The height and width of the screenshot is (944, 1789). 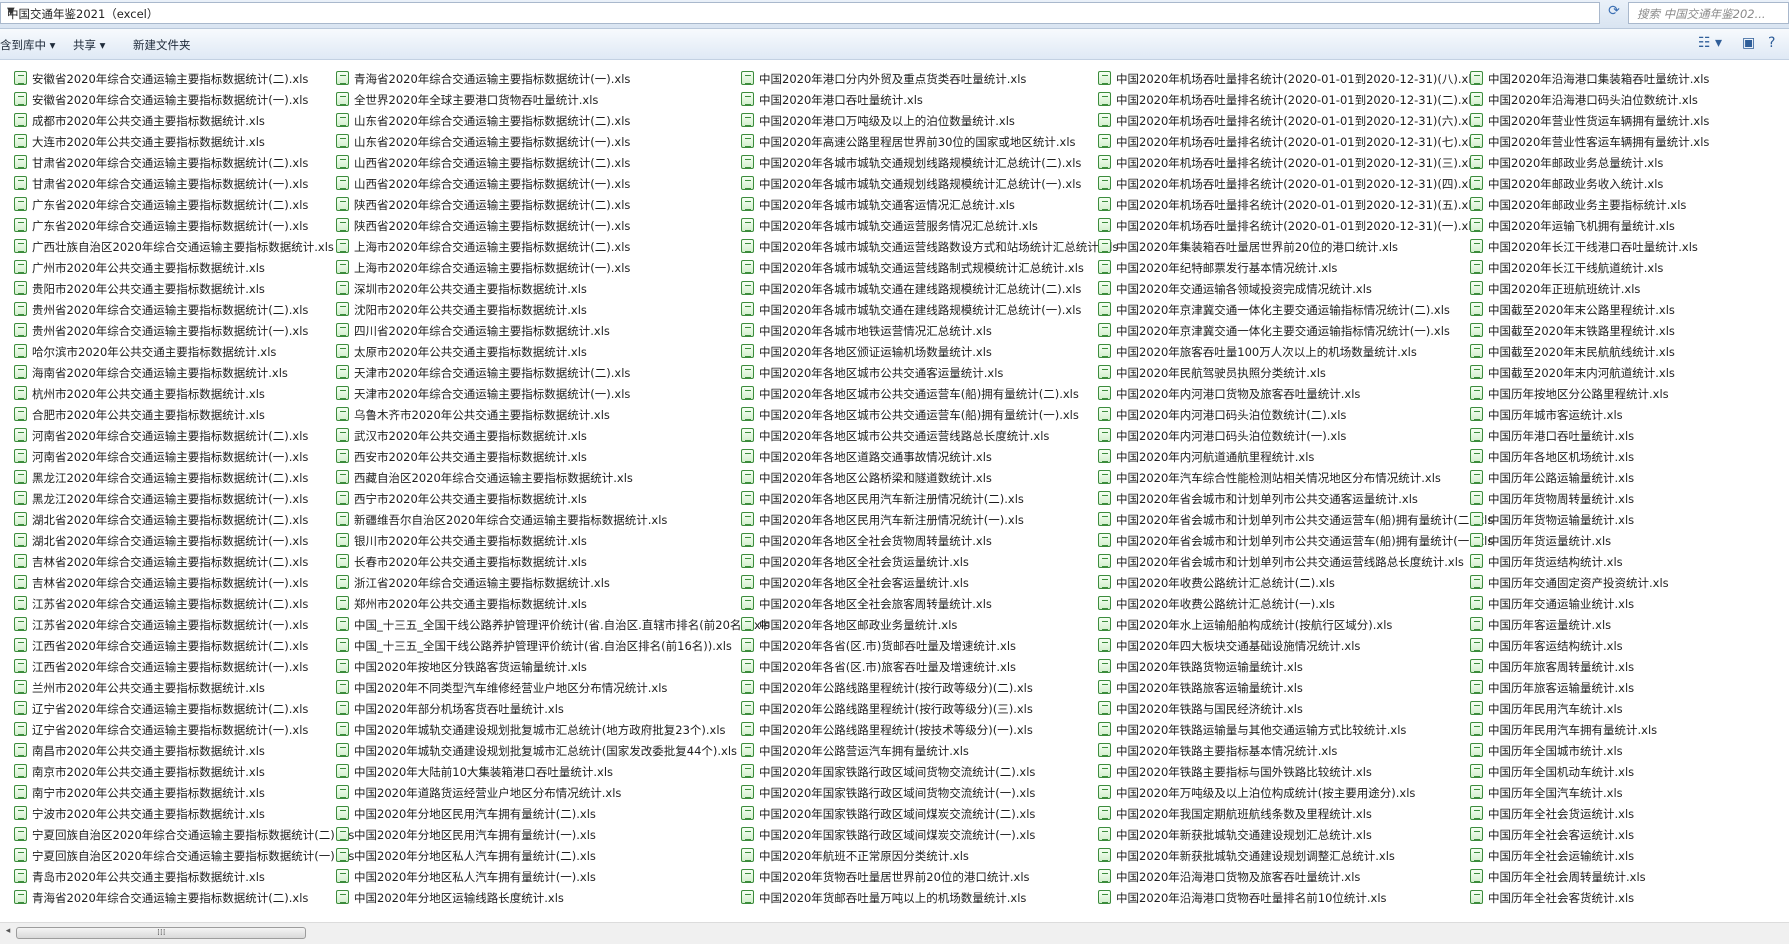 What do you see at coordinates (1267, 499) in the screenshot?
I see `file-name: 中国2020年省会城市和计划单列市公共交通客运量统计.xls` at bounding box center [1267, 499].